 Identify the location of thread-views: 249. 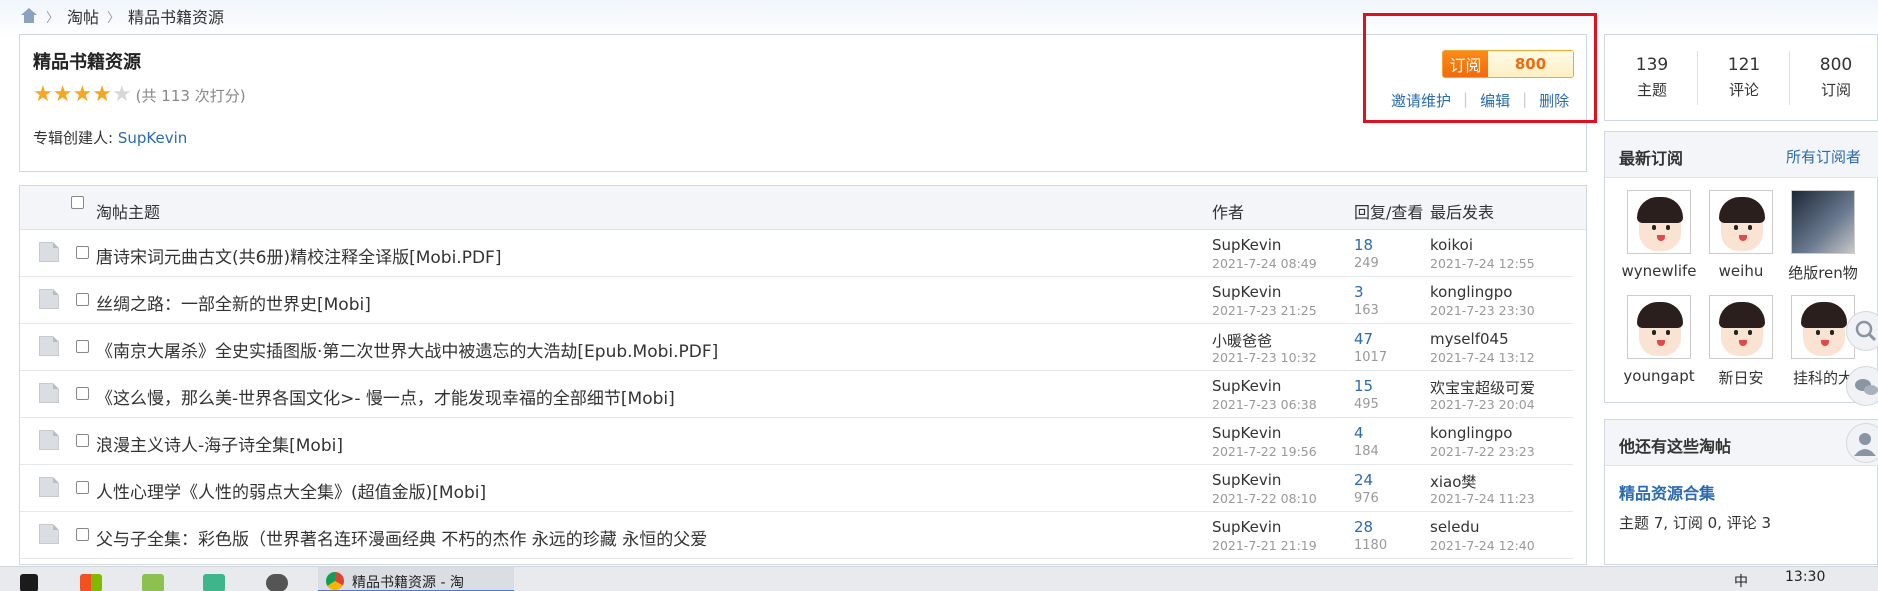
(1366, 263).